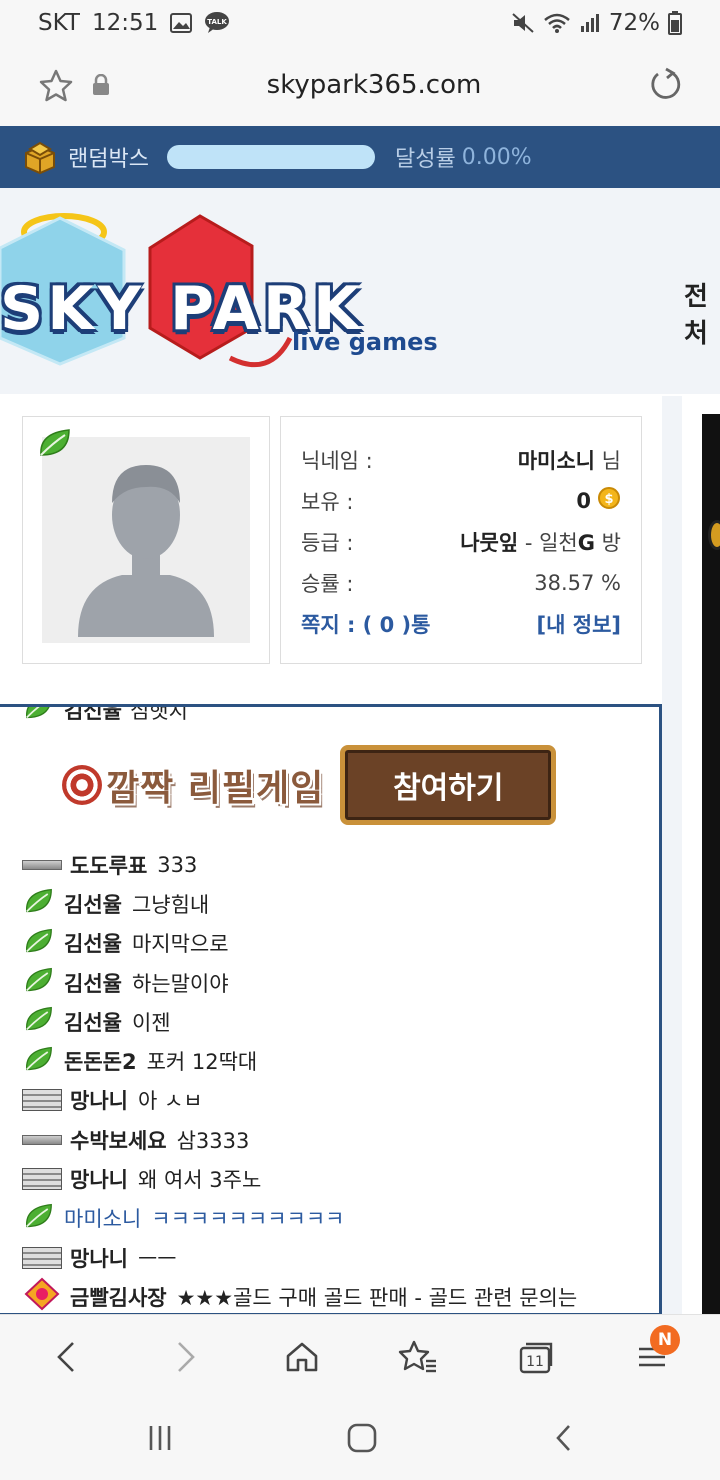  I want to click on forward-icon, so click(186, 1357).